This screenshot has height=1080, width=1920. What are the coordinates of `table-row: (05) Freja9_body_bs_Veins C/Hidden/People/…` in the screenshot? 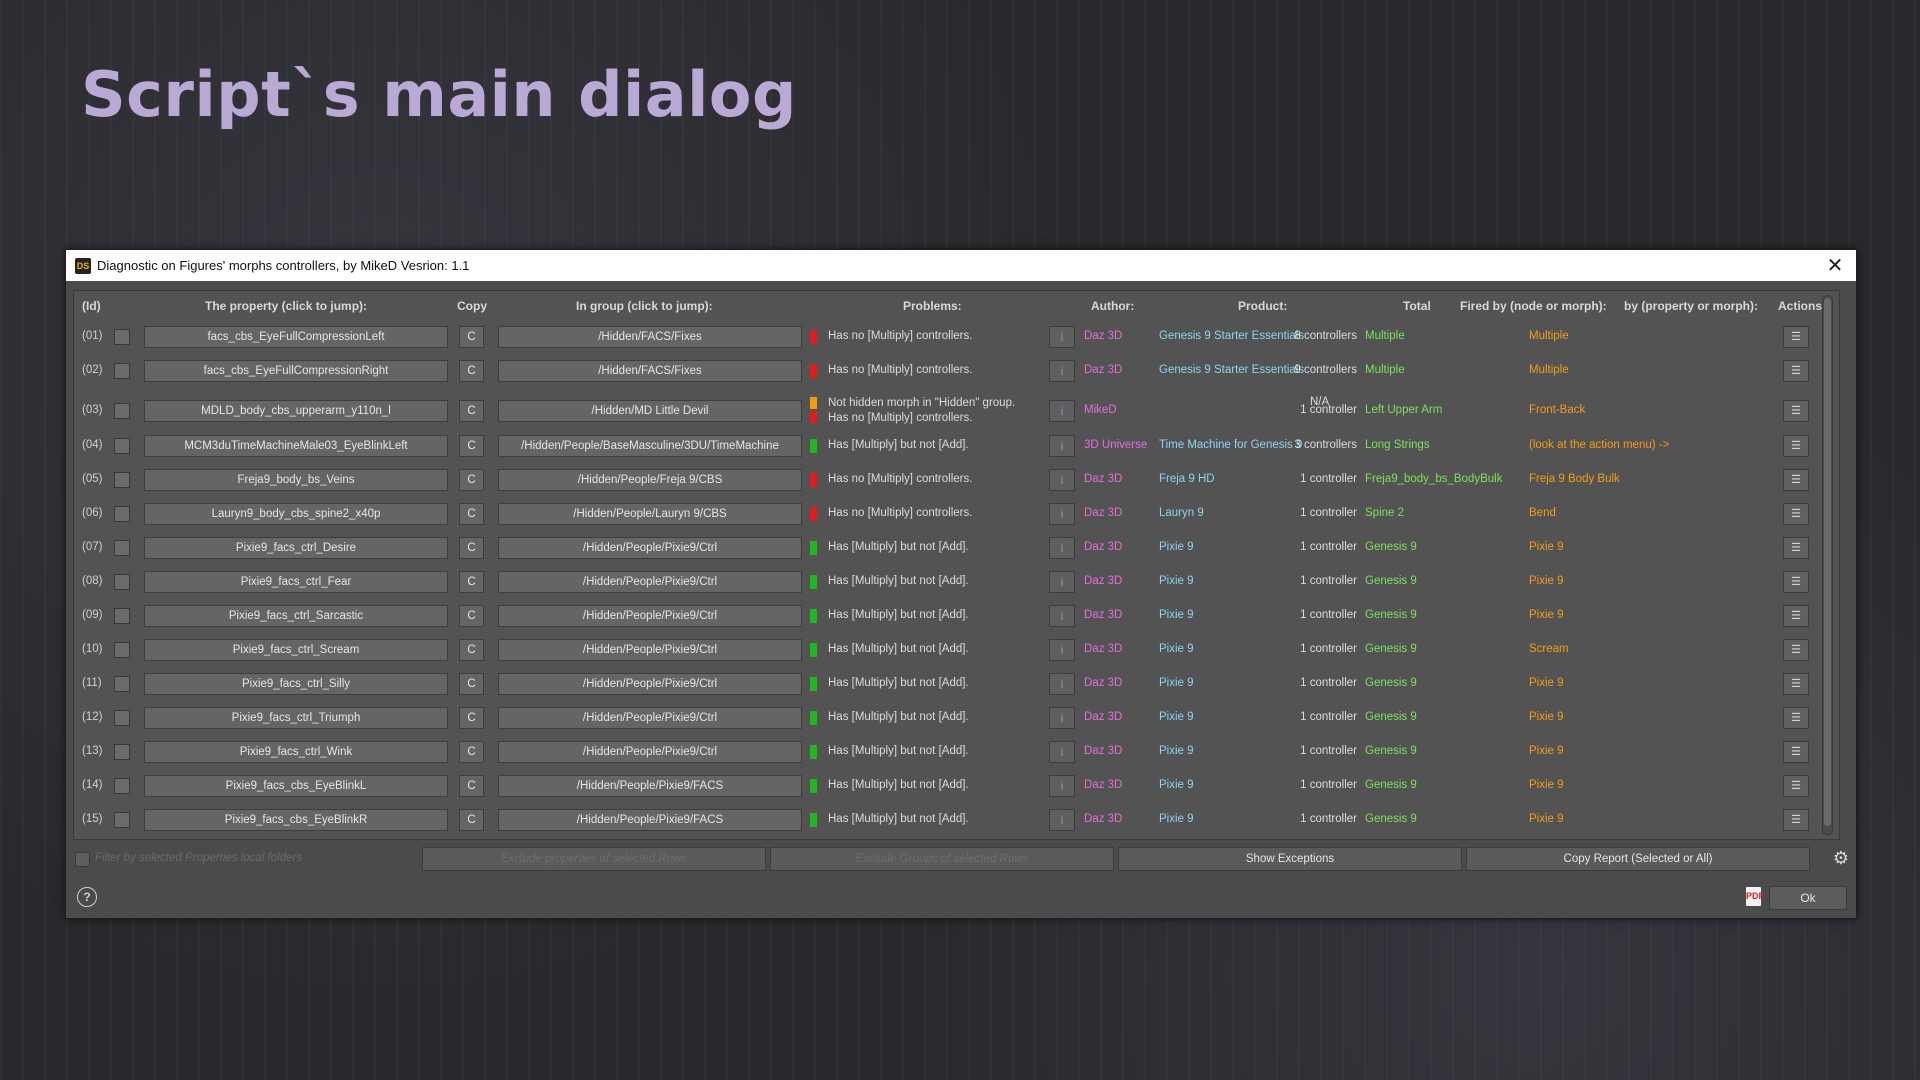 It's located at (956, 480).